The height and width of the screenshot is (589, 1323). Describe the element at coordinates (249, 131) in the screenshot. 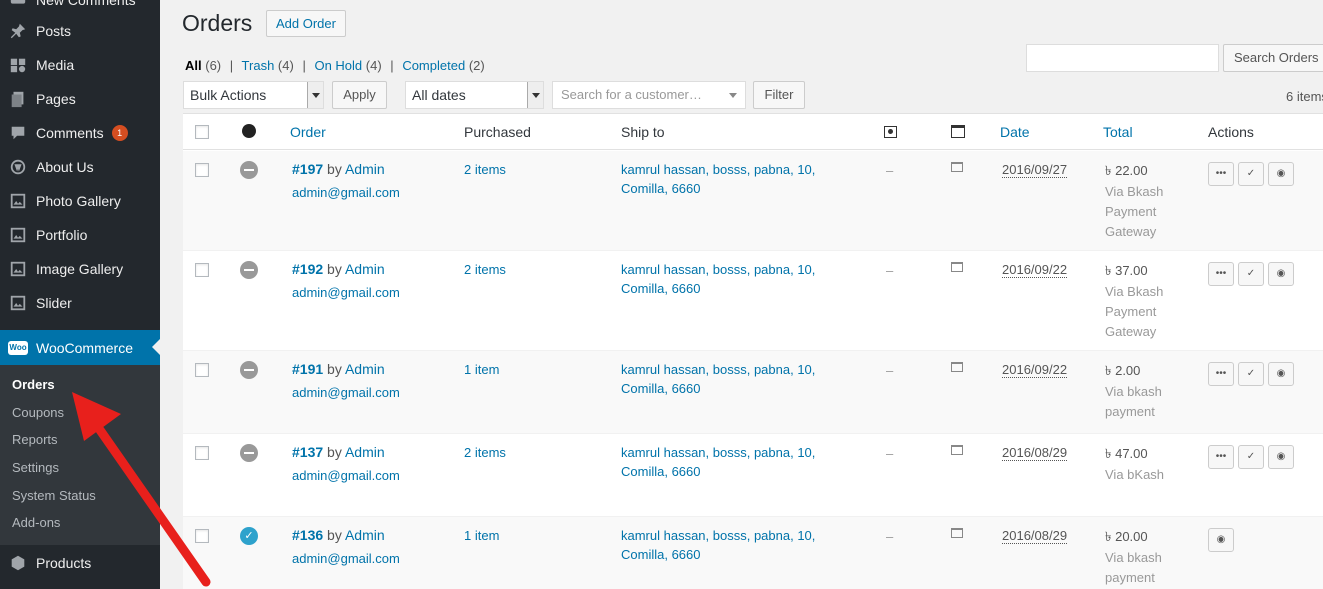

I see `status-column-icon` at that location.